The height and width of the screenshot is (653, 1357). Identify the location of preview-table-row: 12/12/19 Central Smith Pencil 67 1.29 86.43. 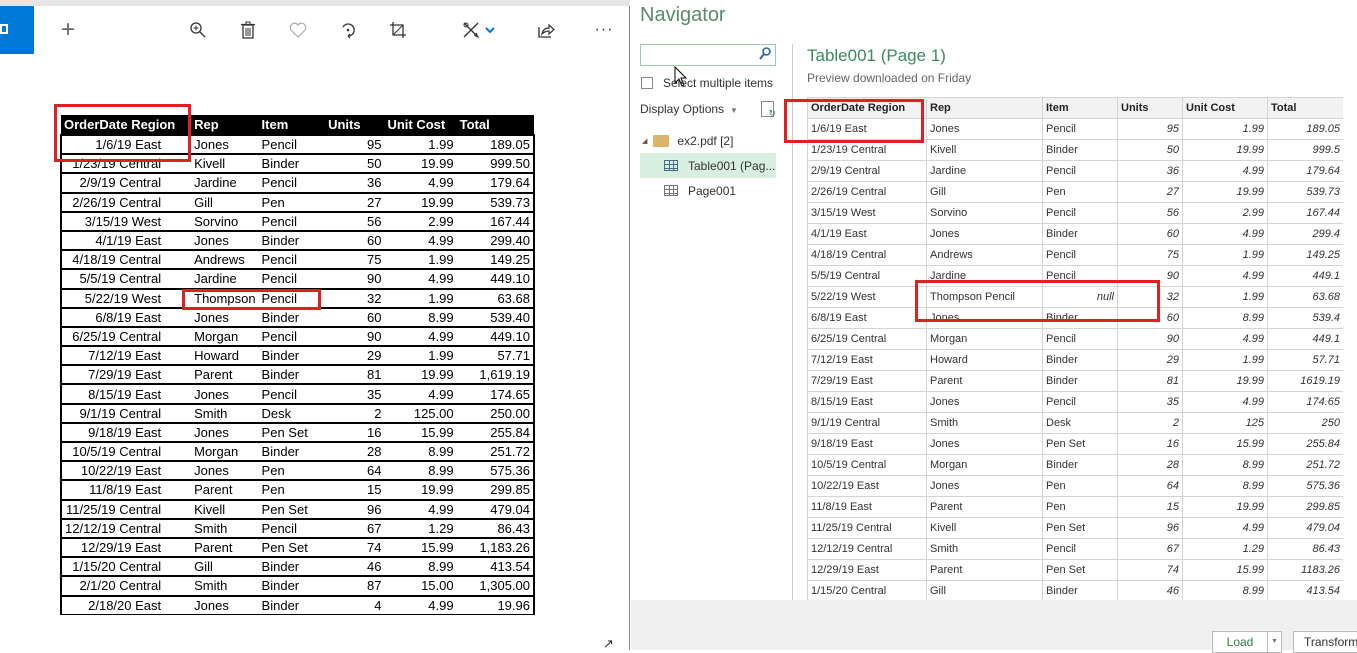
(1075, 549).